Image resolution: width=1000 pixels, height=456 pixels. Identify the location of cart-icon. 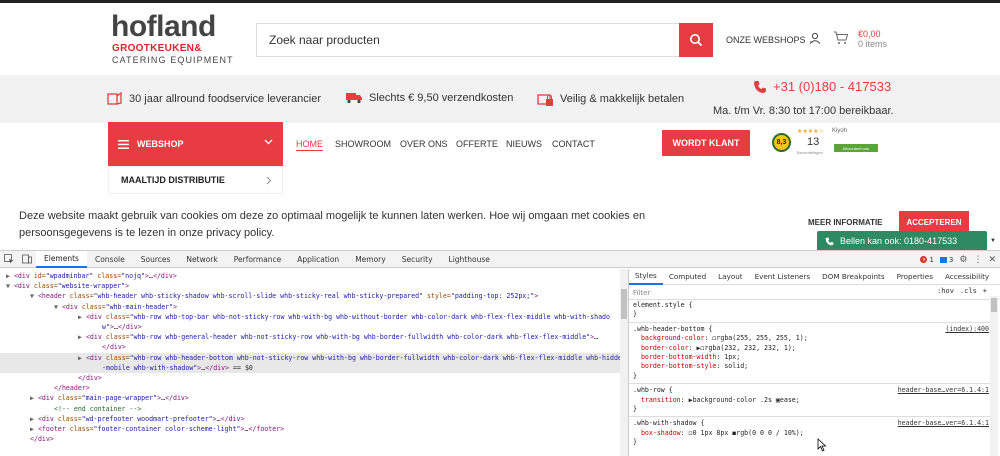
(841, 38).